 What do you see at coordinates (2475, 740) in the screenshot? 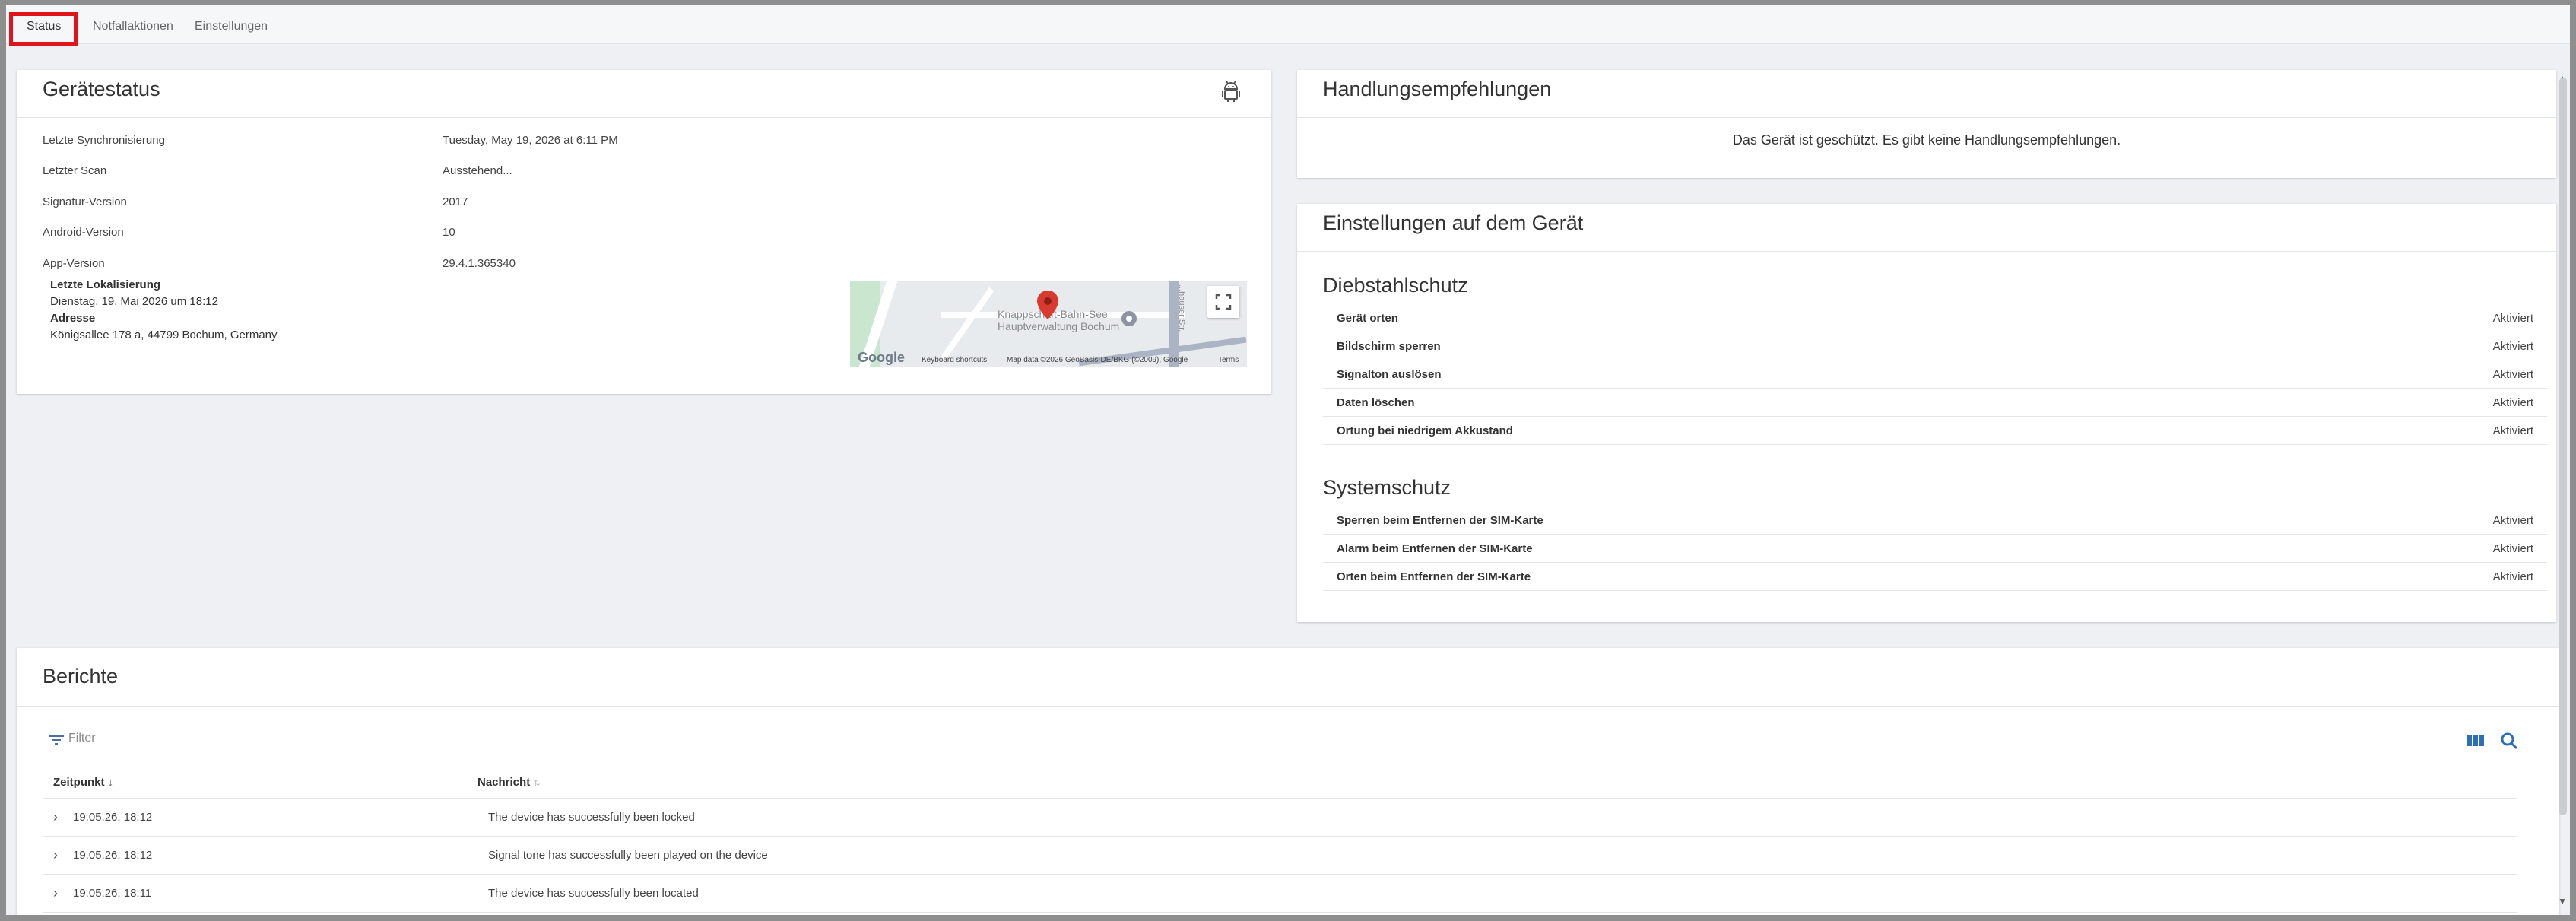
I see `columns-icon` at bounding box center [2475, 740].